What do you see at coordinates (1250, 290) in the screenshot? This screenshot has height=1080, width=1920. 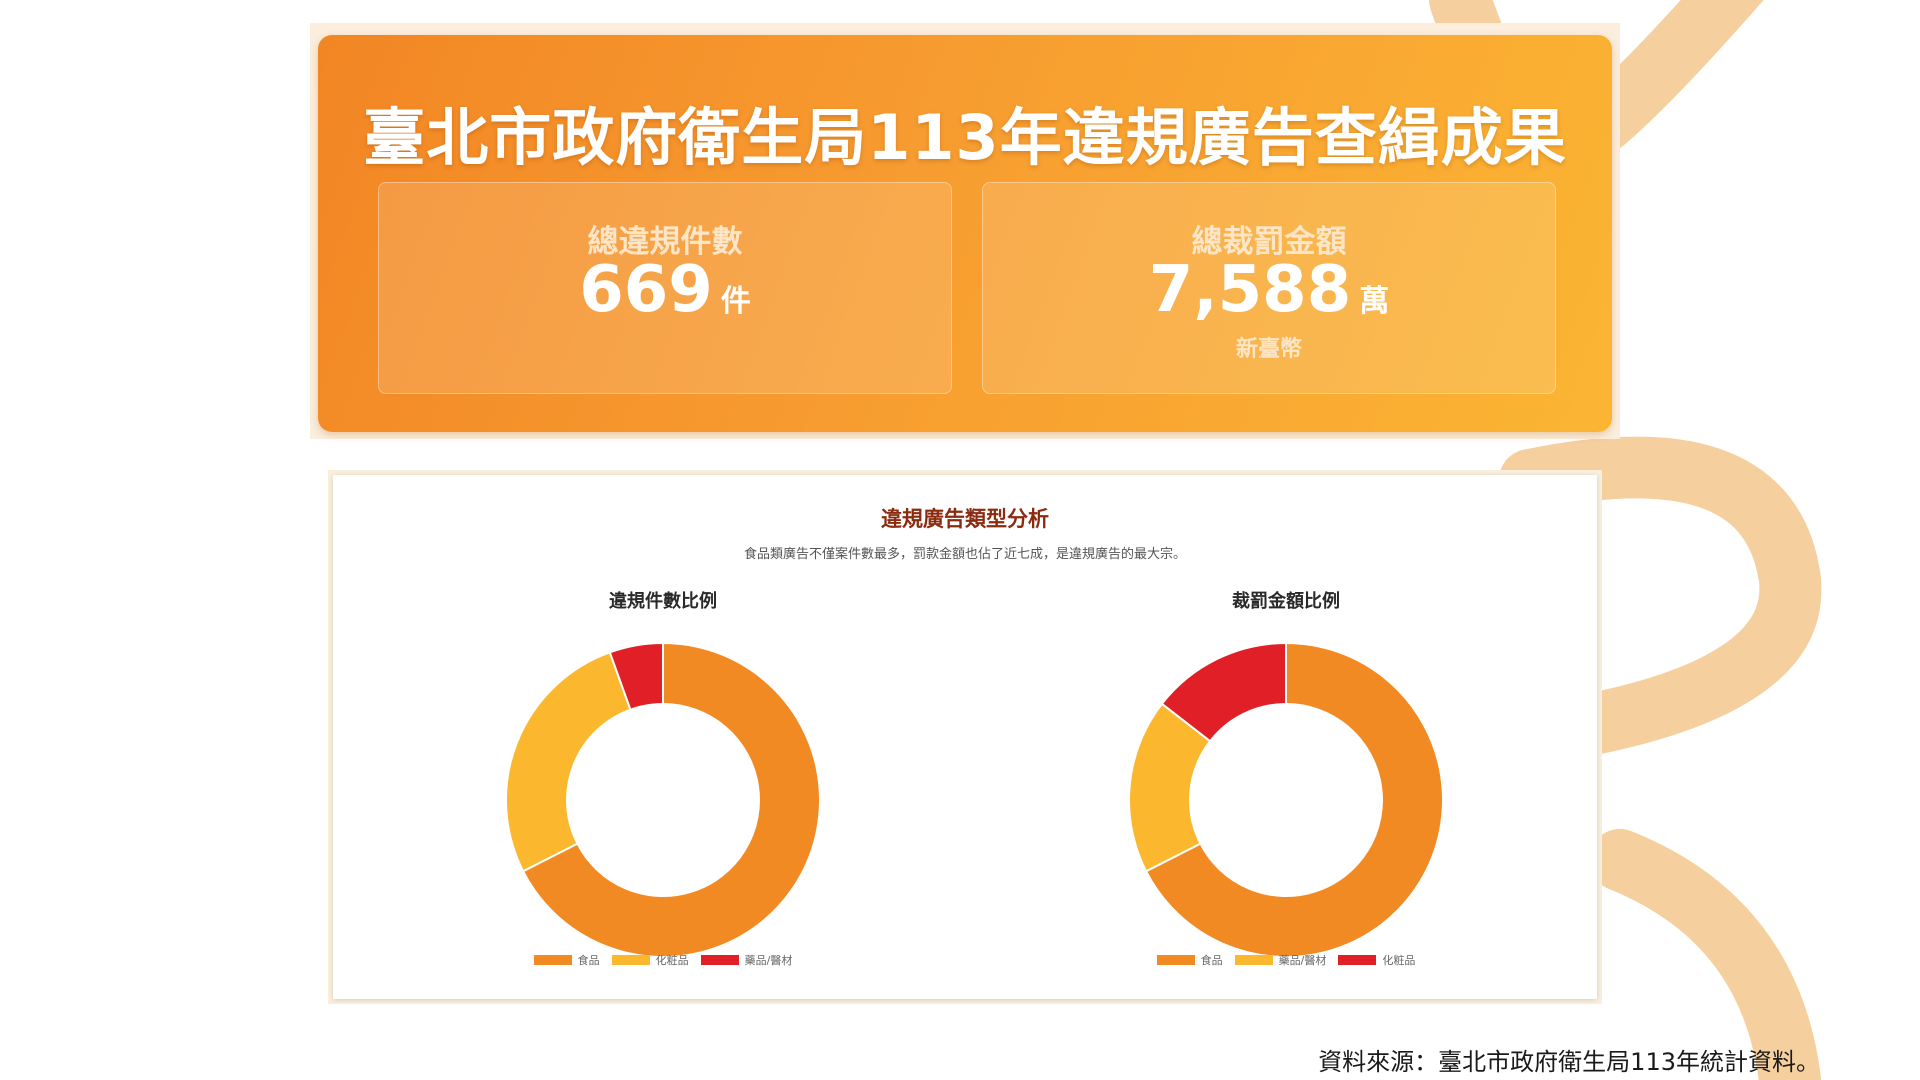 I see `stat-value: 7,588` at bounding box center [1250, 290].